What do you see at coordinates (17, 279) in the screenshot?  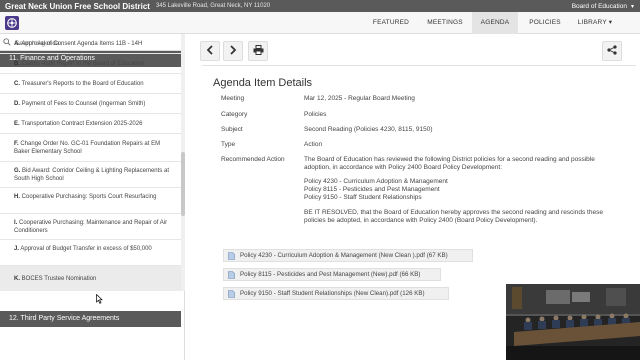 I see `item-letter: K.` at bounding box center [17, 279].